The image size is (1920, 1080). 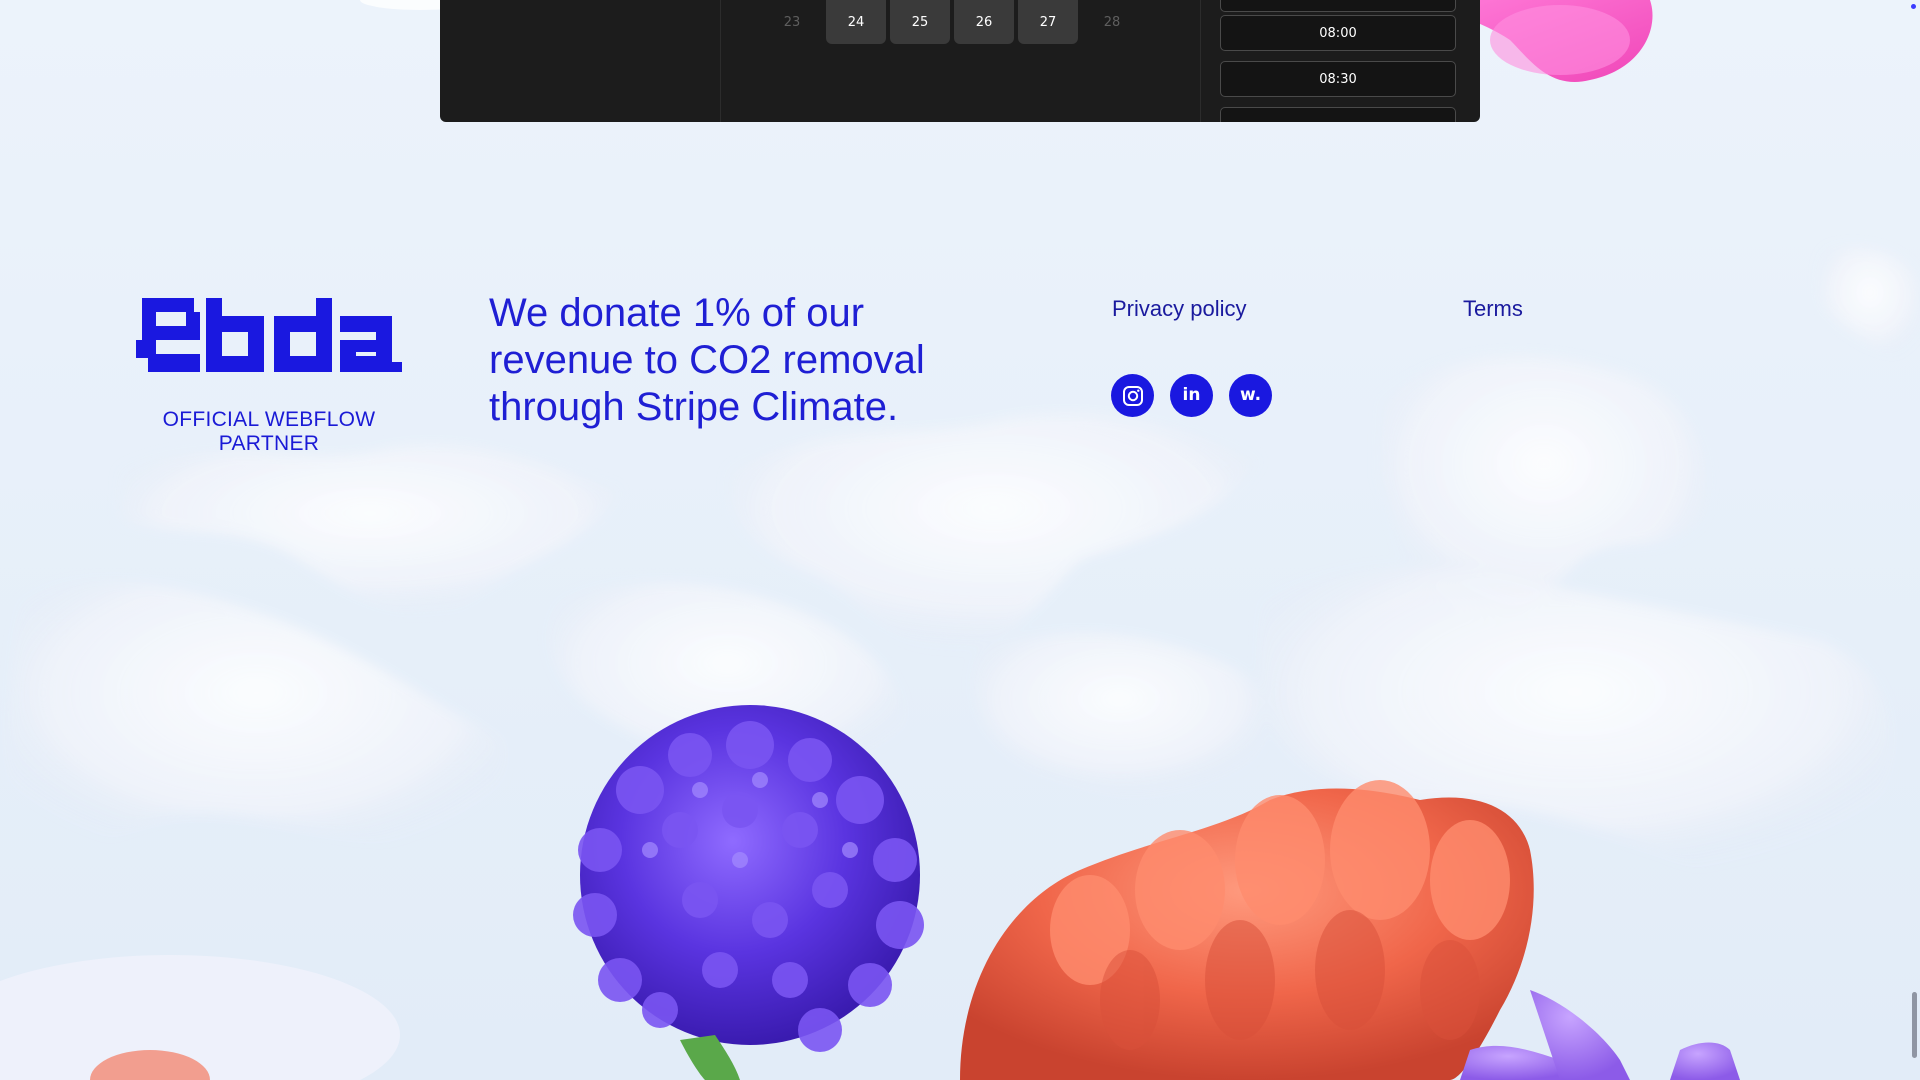 What do you see at coordinates (1913, 6) in the screenshot?
I see `indicator-dot` at bounding box center [1913, 6].